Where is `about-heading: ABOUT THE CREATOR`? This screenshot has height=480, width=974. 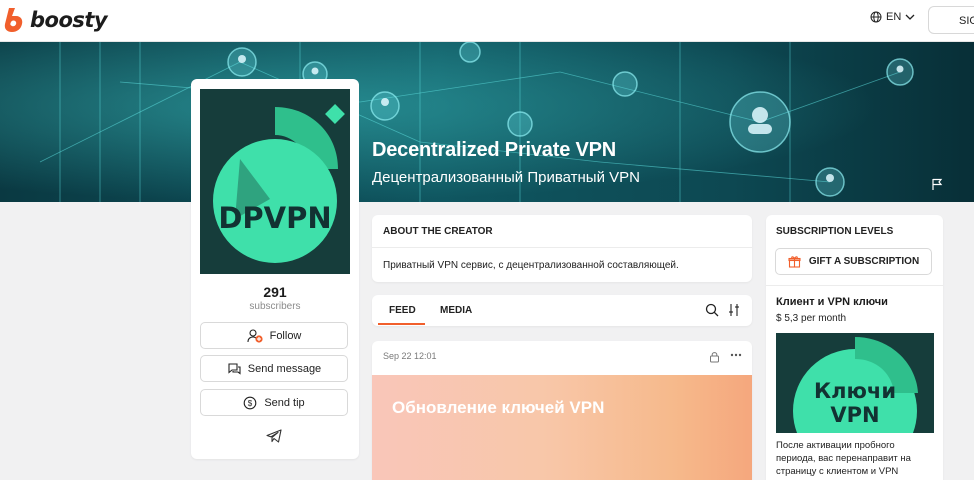
about-heading: ABOUT THE CREATOR is located at coordinates (562, 231).